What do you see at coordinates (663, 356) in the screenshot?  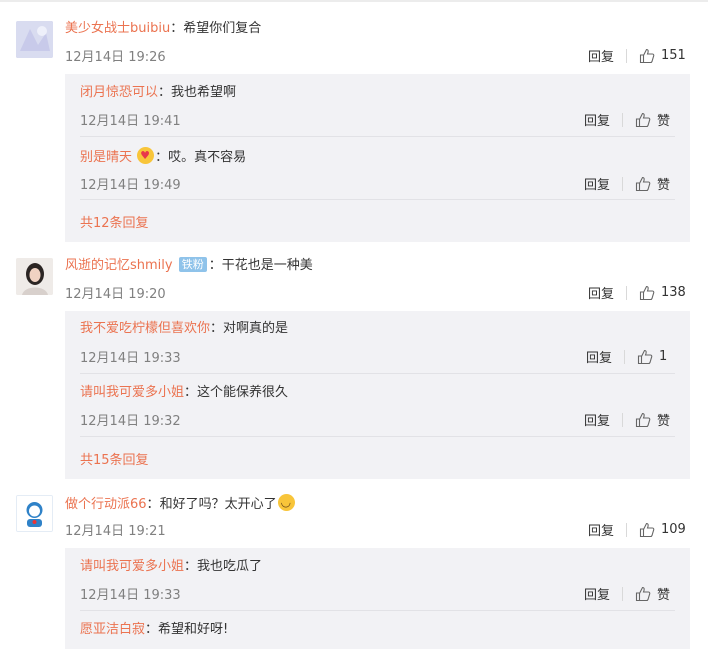 I see `like-count: 1` at bounding box center [663, 356].